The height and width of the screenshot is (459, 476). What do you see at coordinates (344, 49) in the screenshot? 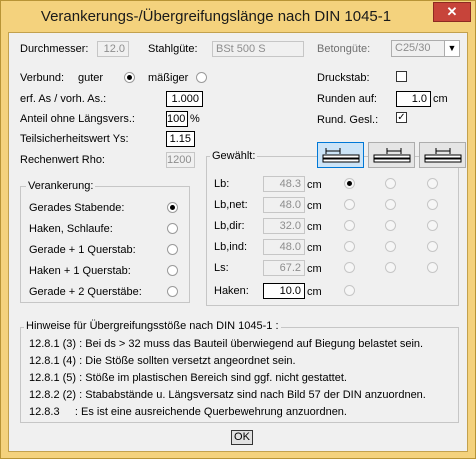
I see `betonguete-label: Betongüte:` at bounding box center [344, 49].